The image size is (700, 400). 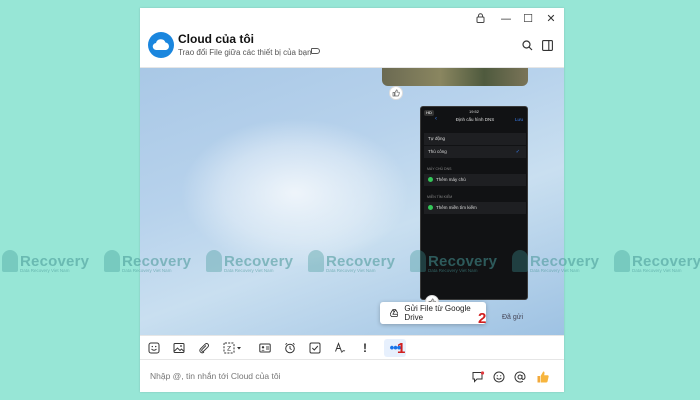 What do you see at coordinates (513, 317) in the screenshot?
I see `sent-status: Đã gửi` at bounding box center [513, 317].